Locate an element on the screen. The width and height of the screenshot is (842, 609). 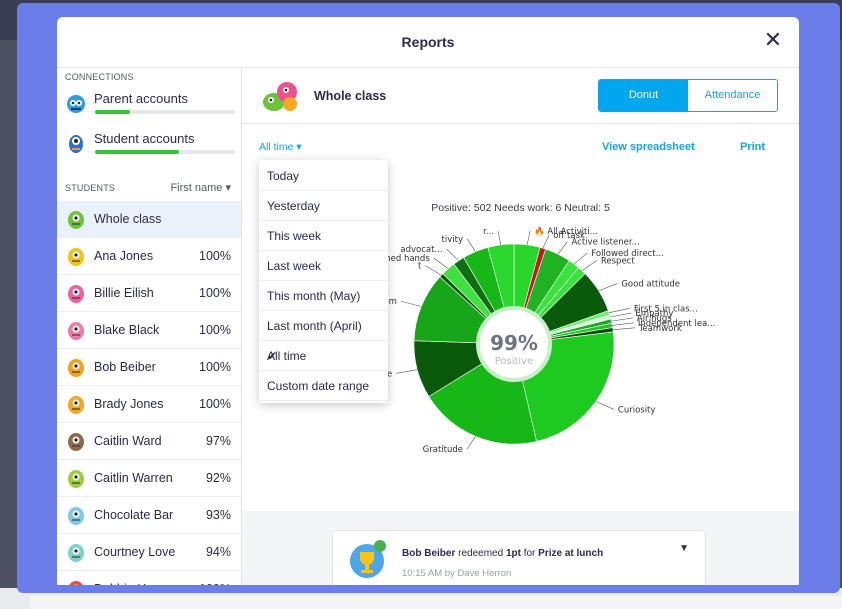
class-header: Whole class Donut Attendance is located at coordinates (520, 96).